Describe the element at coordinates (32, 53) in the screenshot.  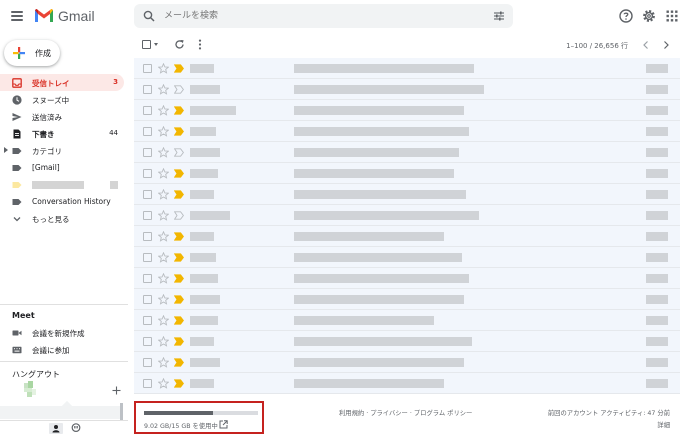
I see `compose-button: 作成` at that location.